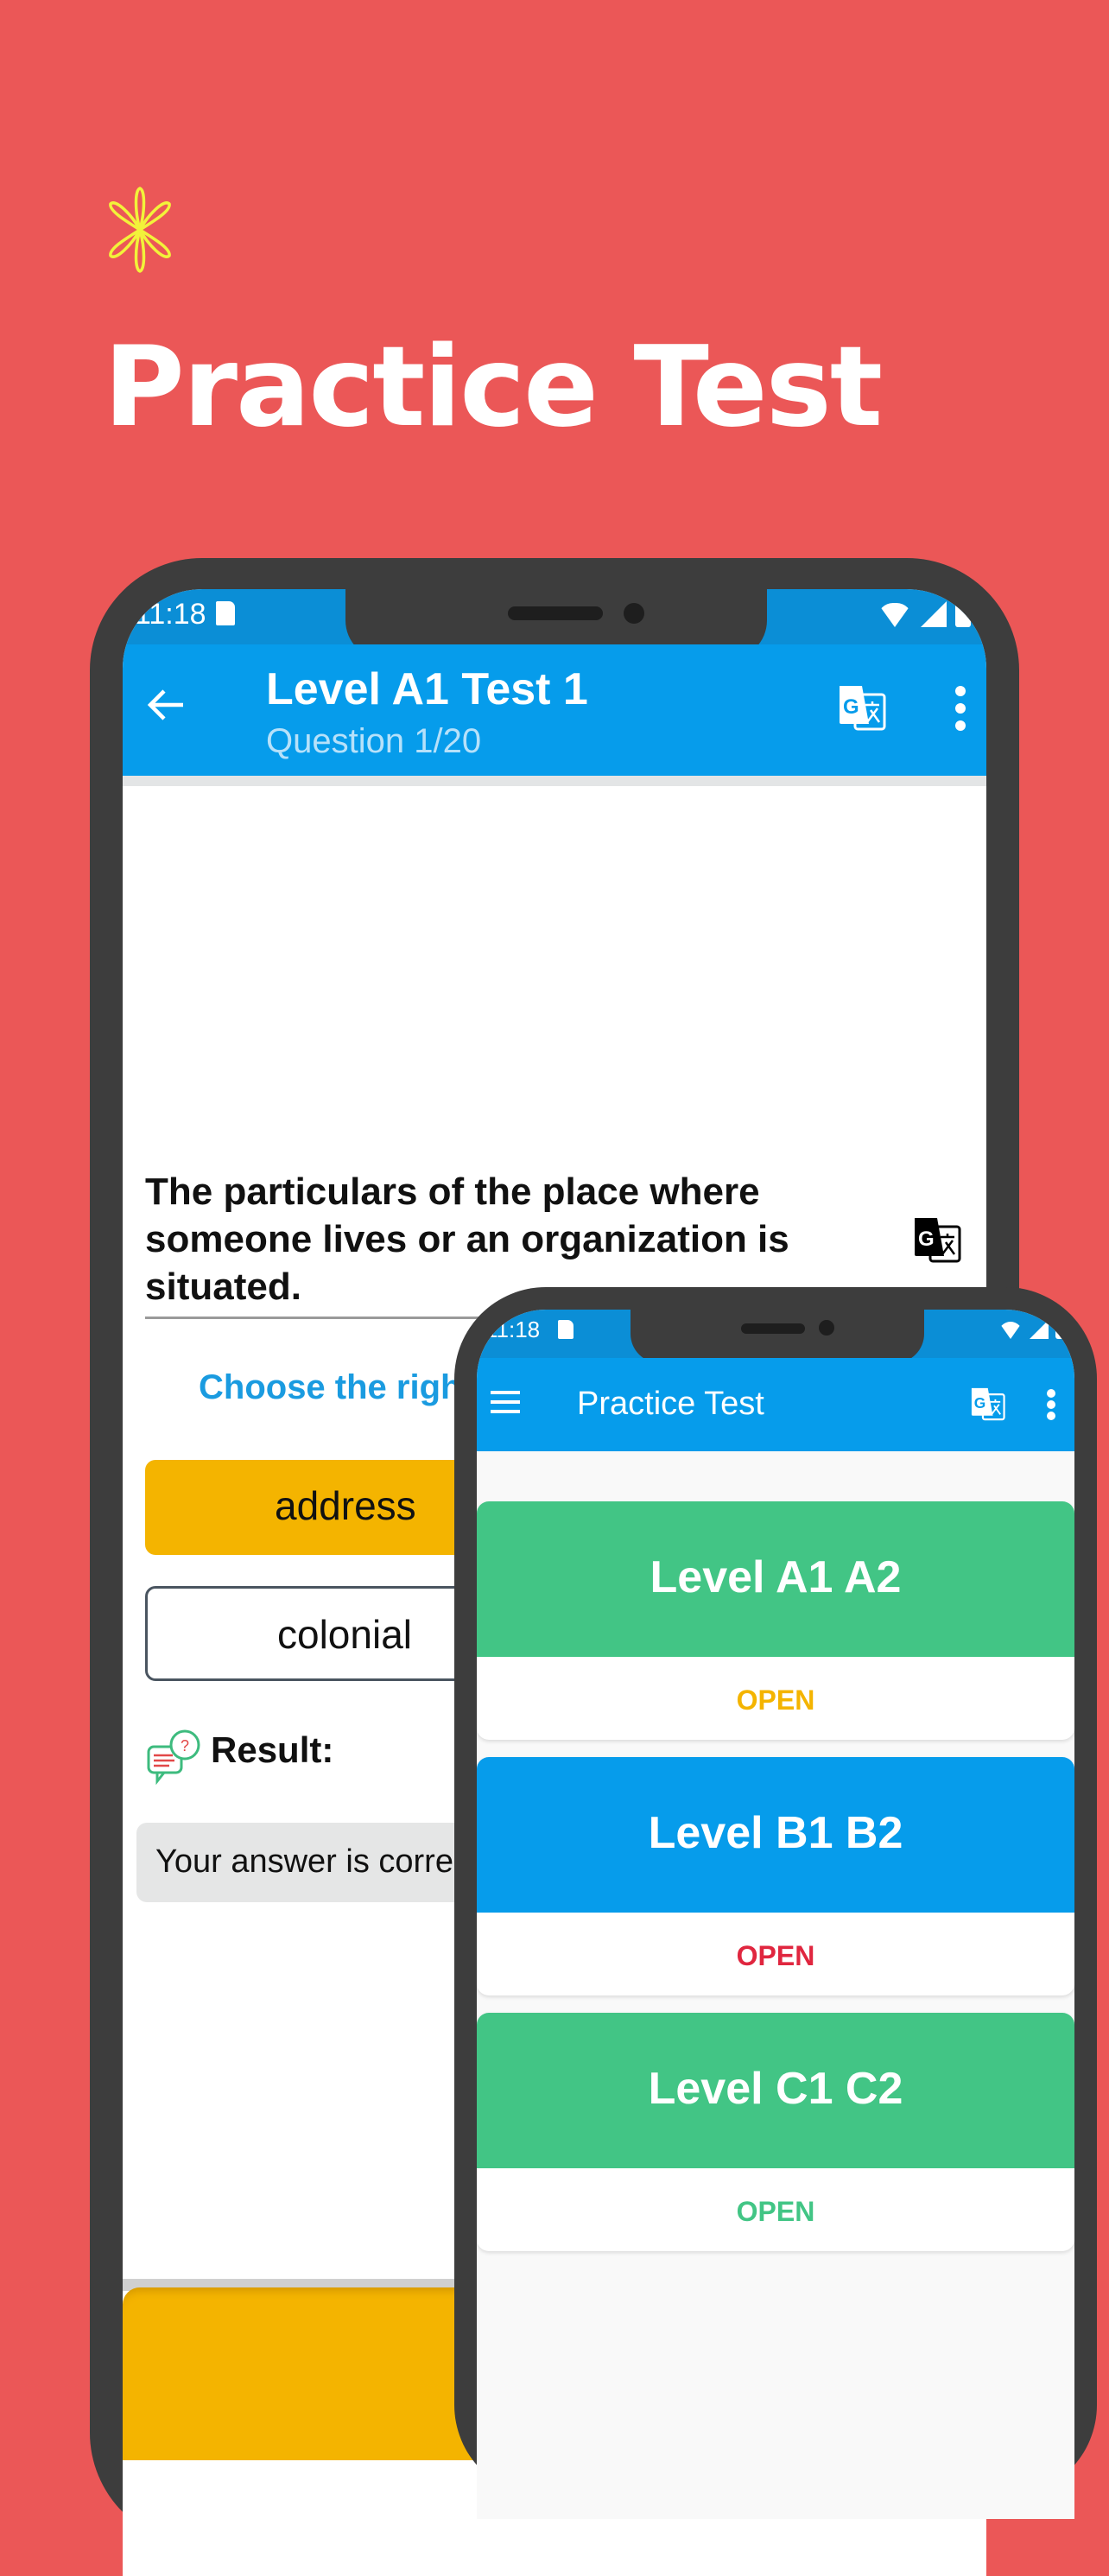 This screenshot has width=1109, height=2576. What do you see at coordinates (554, 781) in the screenshot?
I see `appbar-shadow` at bounding box center [554, 781].